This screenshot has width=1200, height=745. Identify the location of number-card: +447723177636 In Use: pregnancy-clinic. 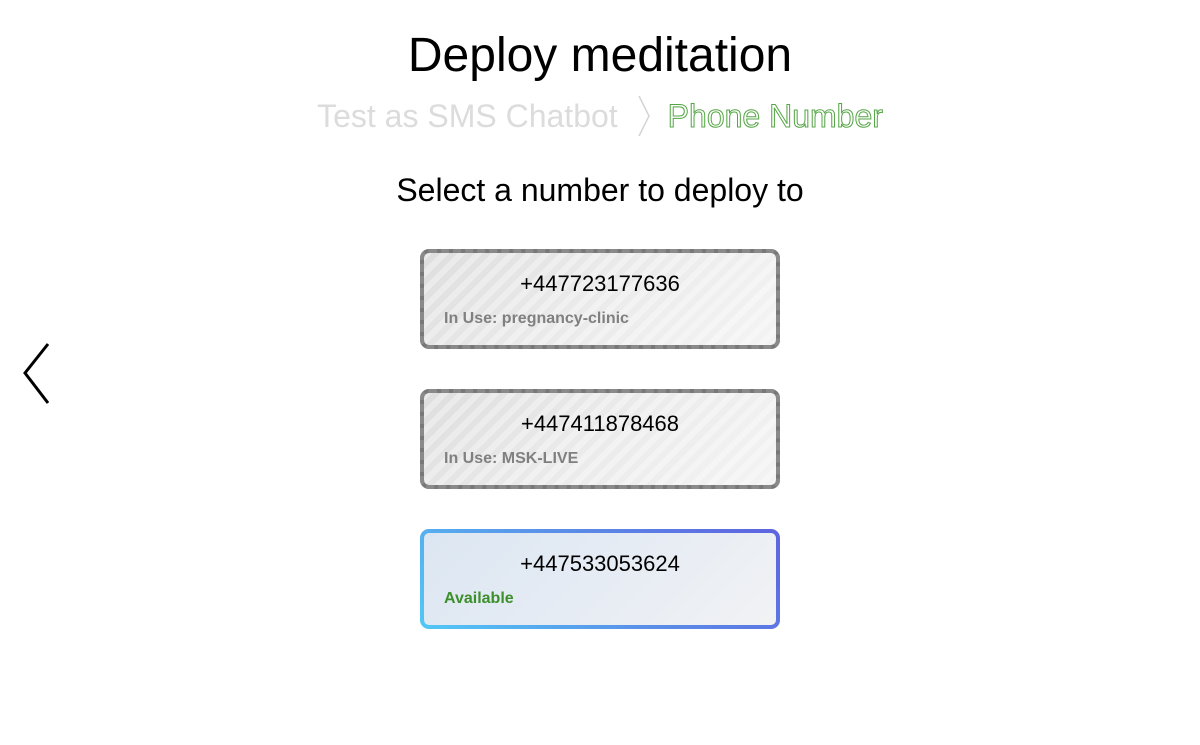
(600, 299).